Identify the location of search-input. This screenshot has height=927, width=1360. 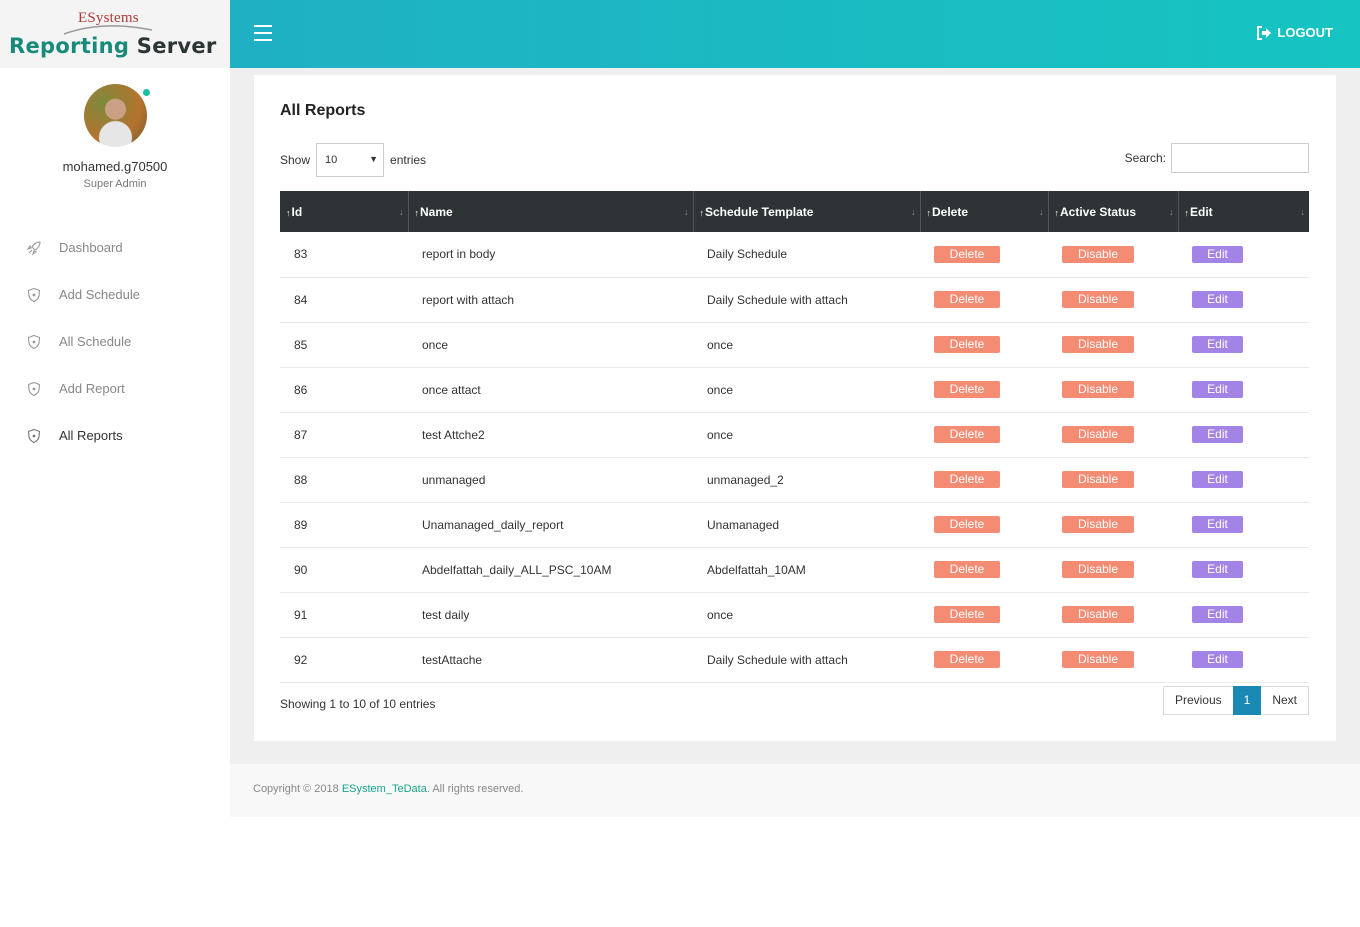
(1240, 158).